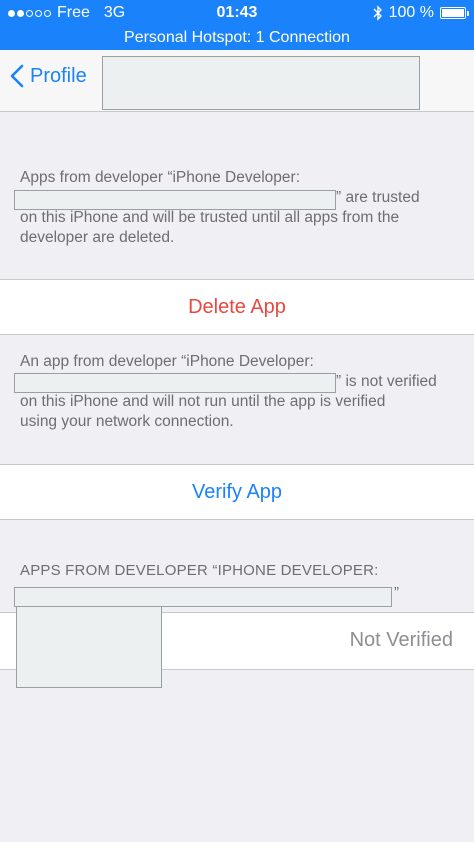  I want to click on chevron-left-icon, so click(17, 76).